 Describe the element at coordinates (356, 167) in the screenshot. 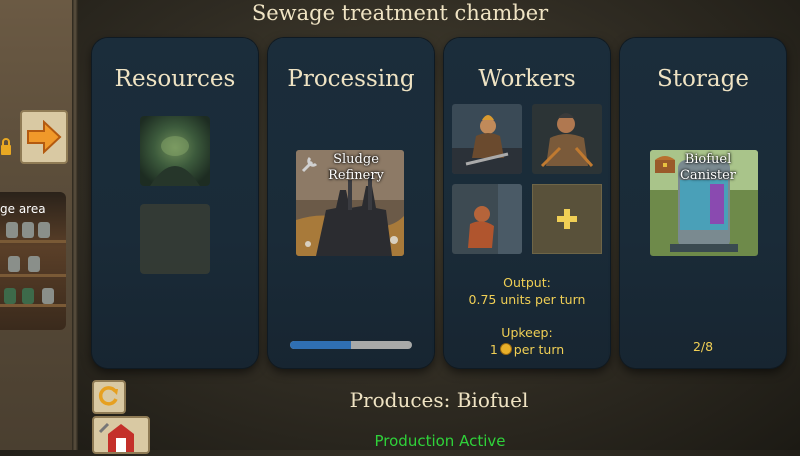

I see `refinery-label: Sludge Refinery` at that location.